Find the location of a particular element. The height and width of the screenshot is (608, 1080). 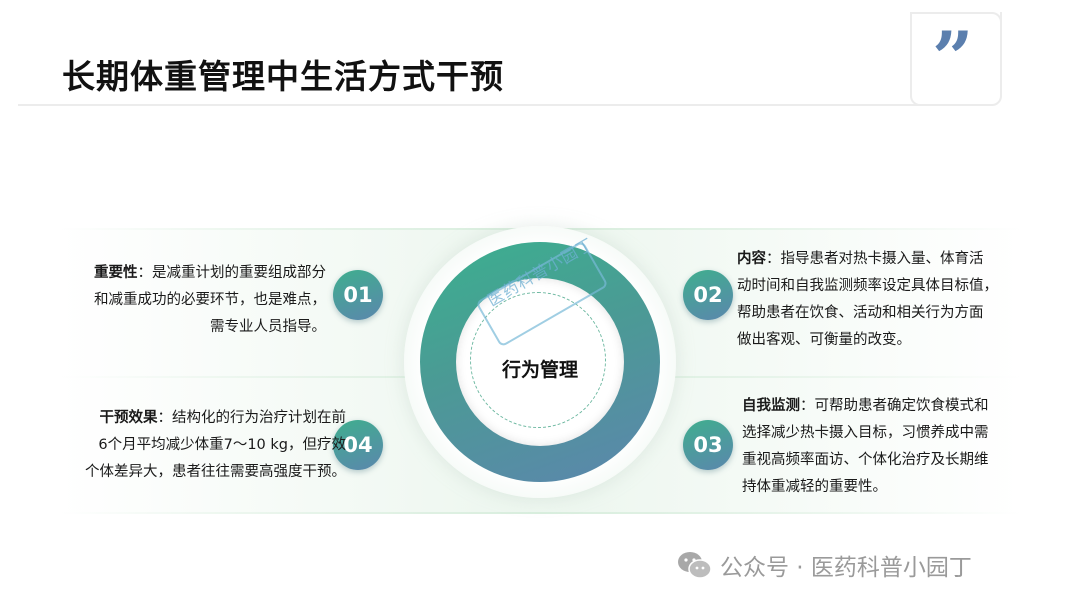

text-line: 重要性：是减重计划的重要组成部分 is located at coordinates (178, 273).